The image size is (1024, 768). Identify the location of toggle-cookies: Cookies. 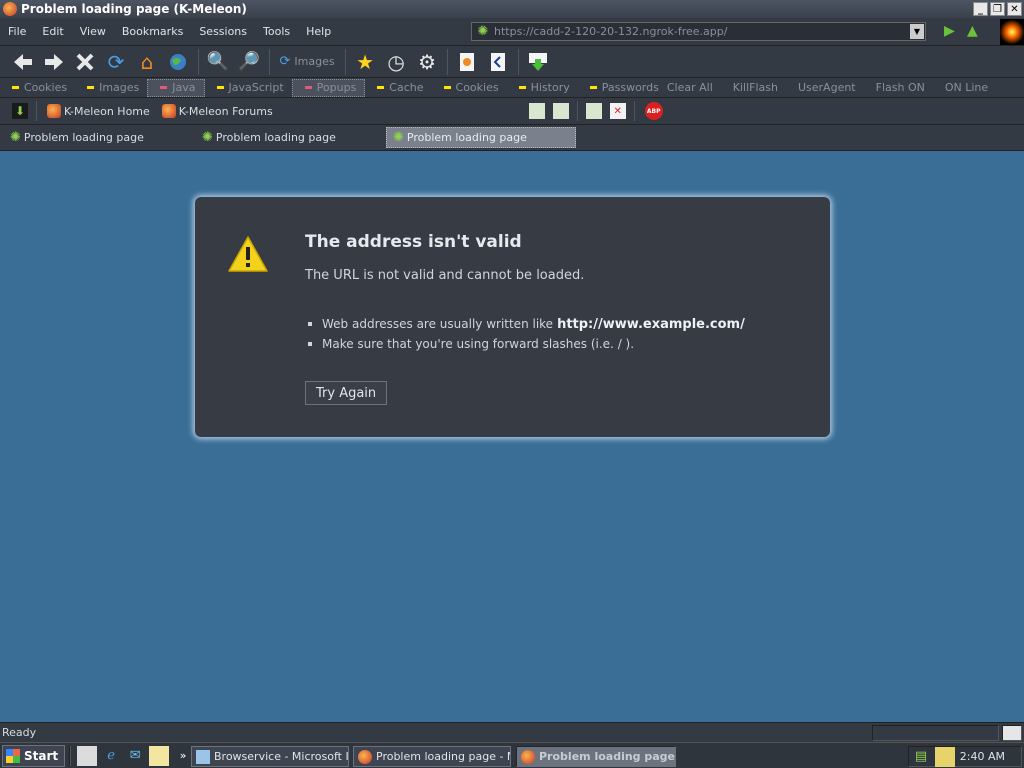
(37, 88).